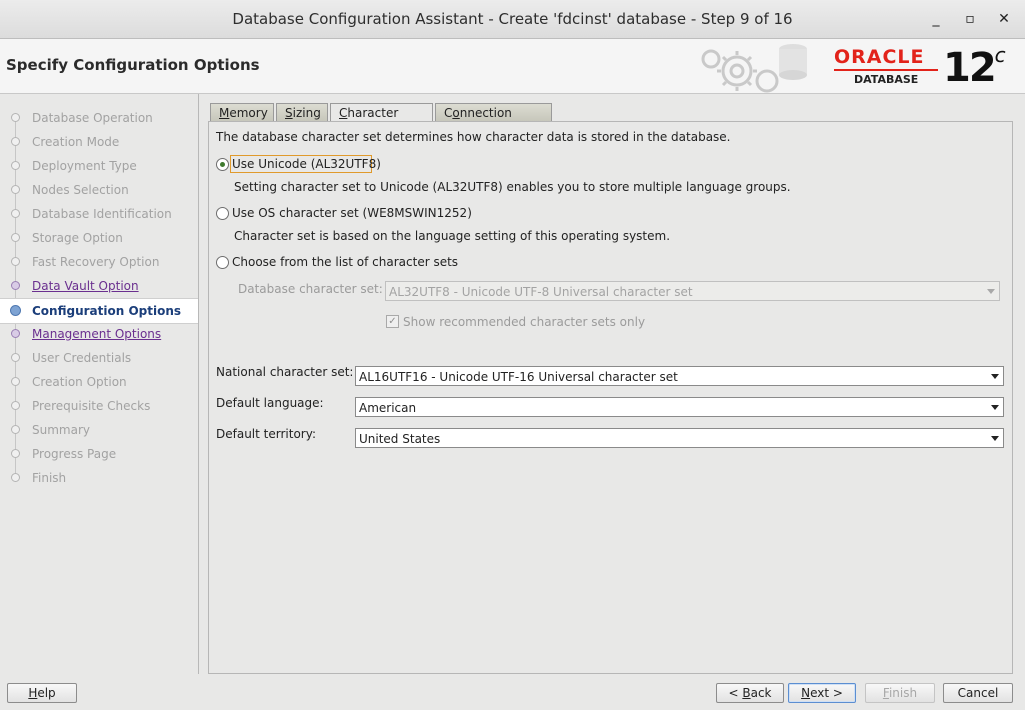 The height and width of the screenshot is (710, 1025). What do you see at coordinates (82, 358) in the screenshot?
I see `sidebar-item-label: User Credentials` at bounding box center [82, 358].